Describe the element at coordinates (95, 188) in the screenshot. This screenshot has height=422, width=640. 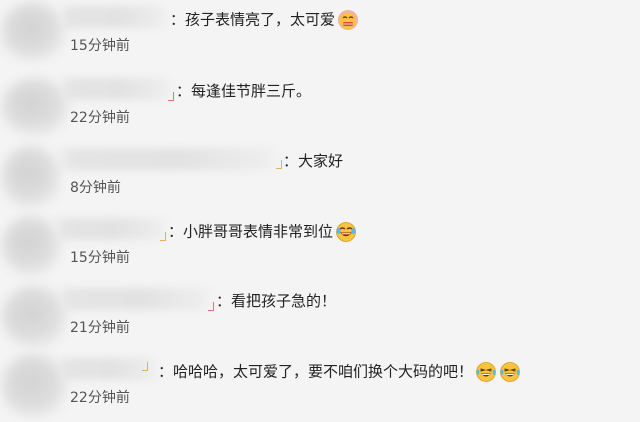
I see `timestamp: 8分钟前` at that location.